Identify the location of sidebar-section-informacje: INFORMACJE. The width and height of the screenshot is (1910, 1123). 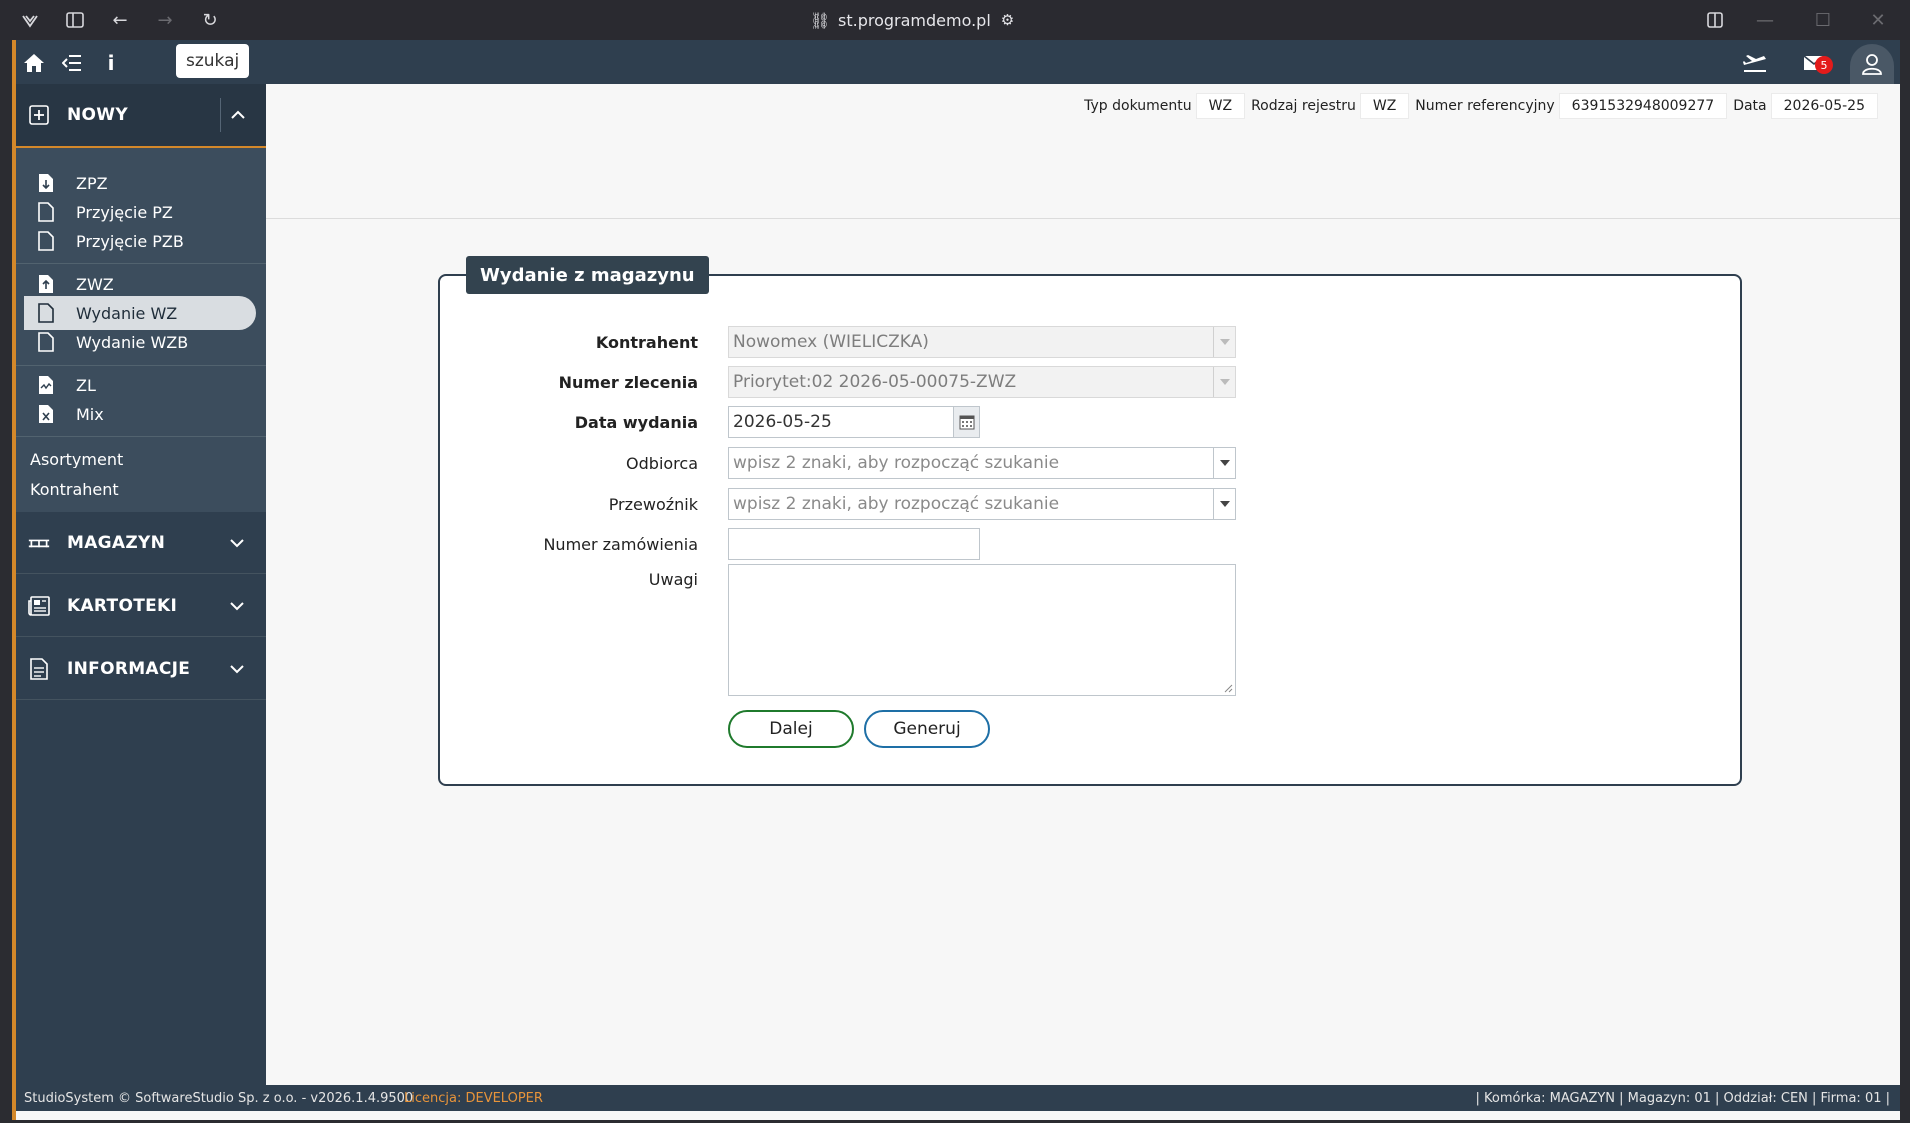
(141, 669).